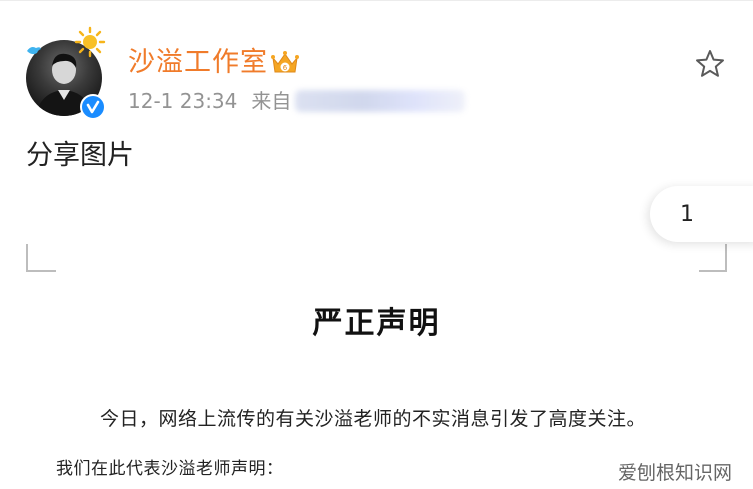 The height and width of the screenshot is (489, 753). What do you see at coordinates (675, 473) in the screenshot?
I see `watermark: 爱刨根知识网` at bounding box center [675, 473].